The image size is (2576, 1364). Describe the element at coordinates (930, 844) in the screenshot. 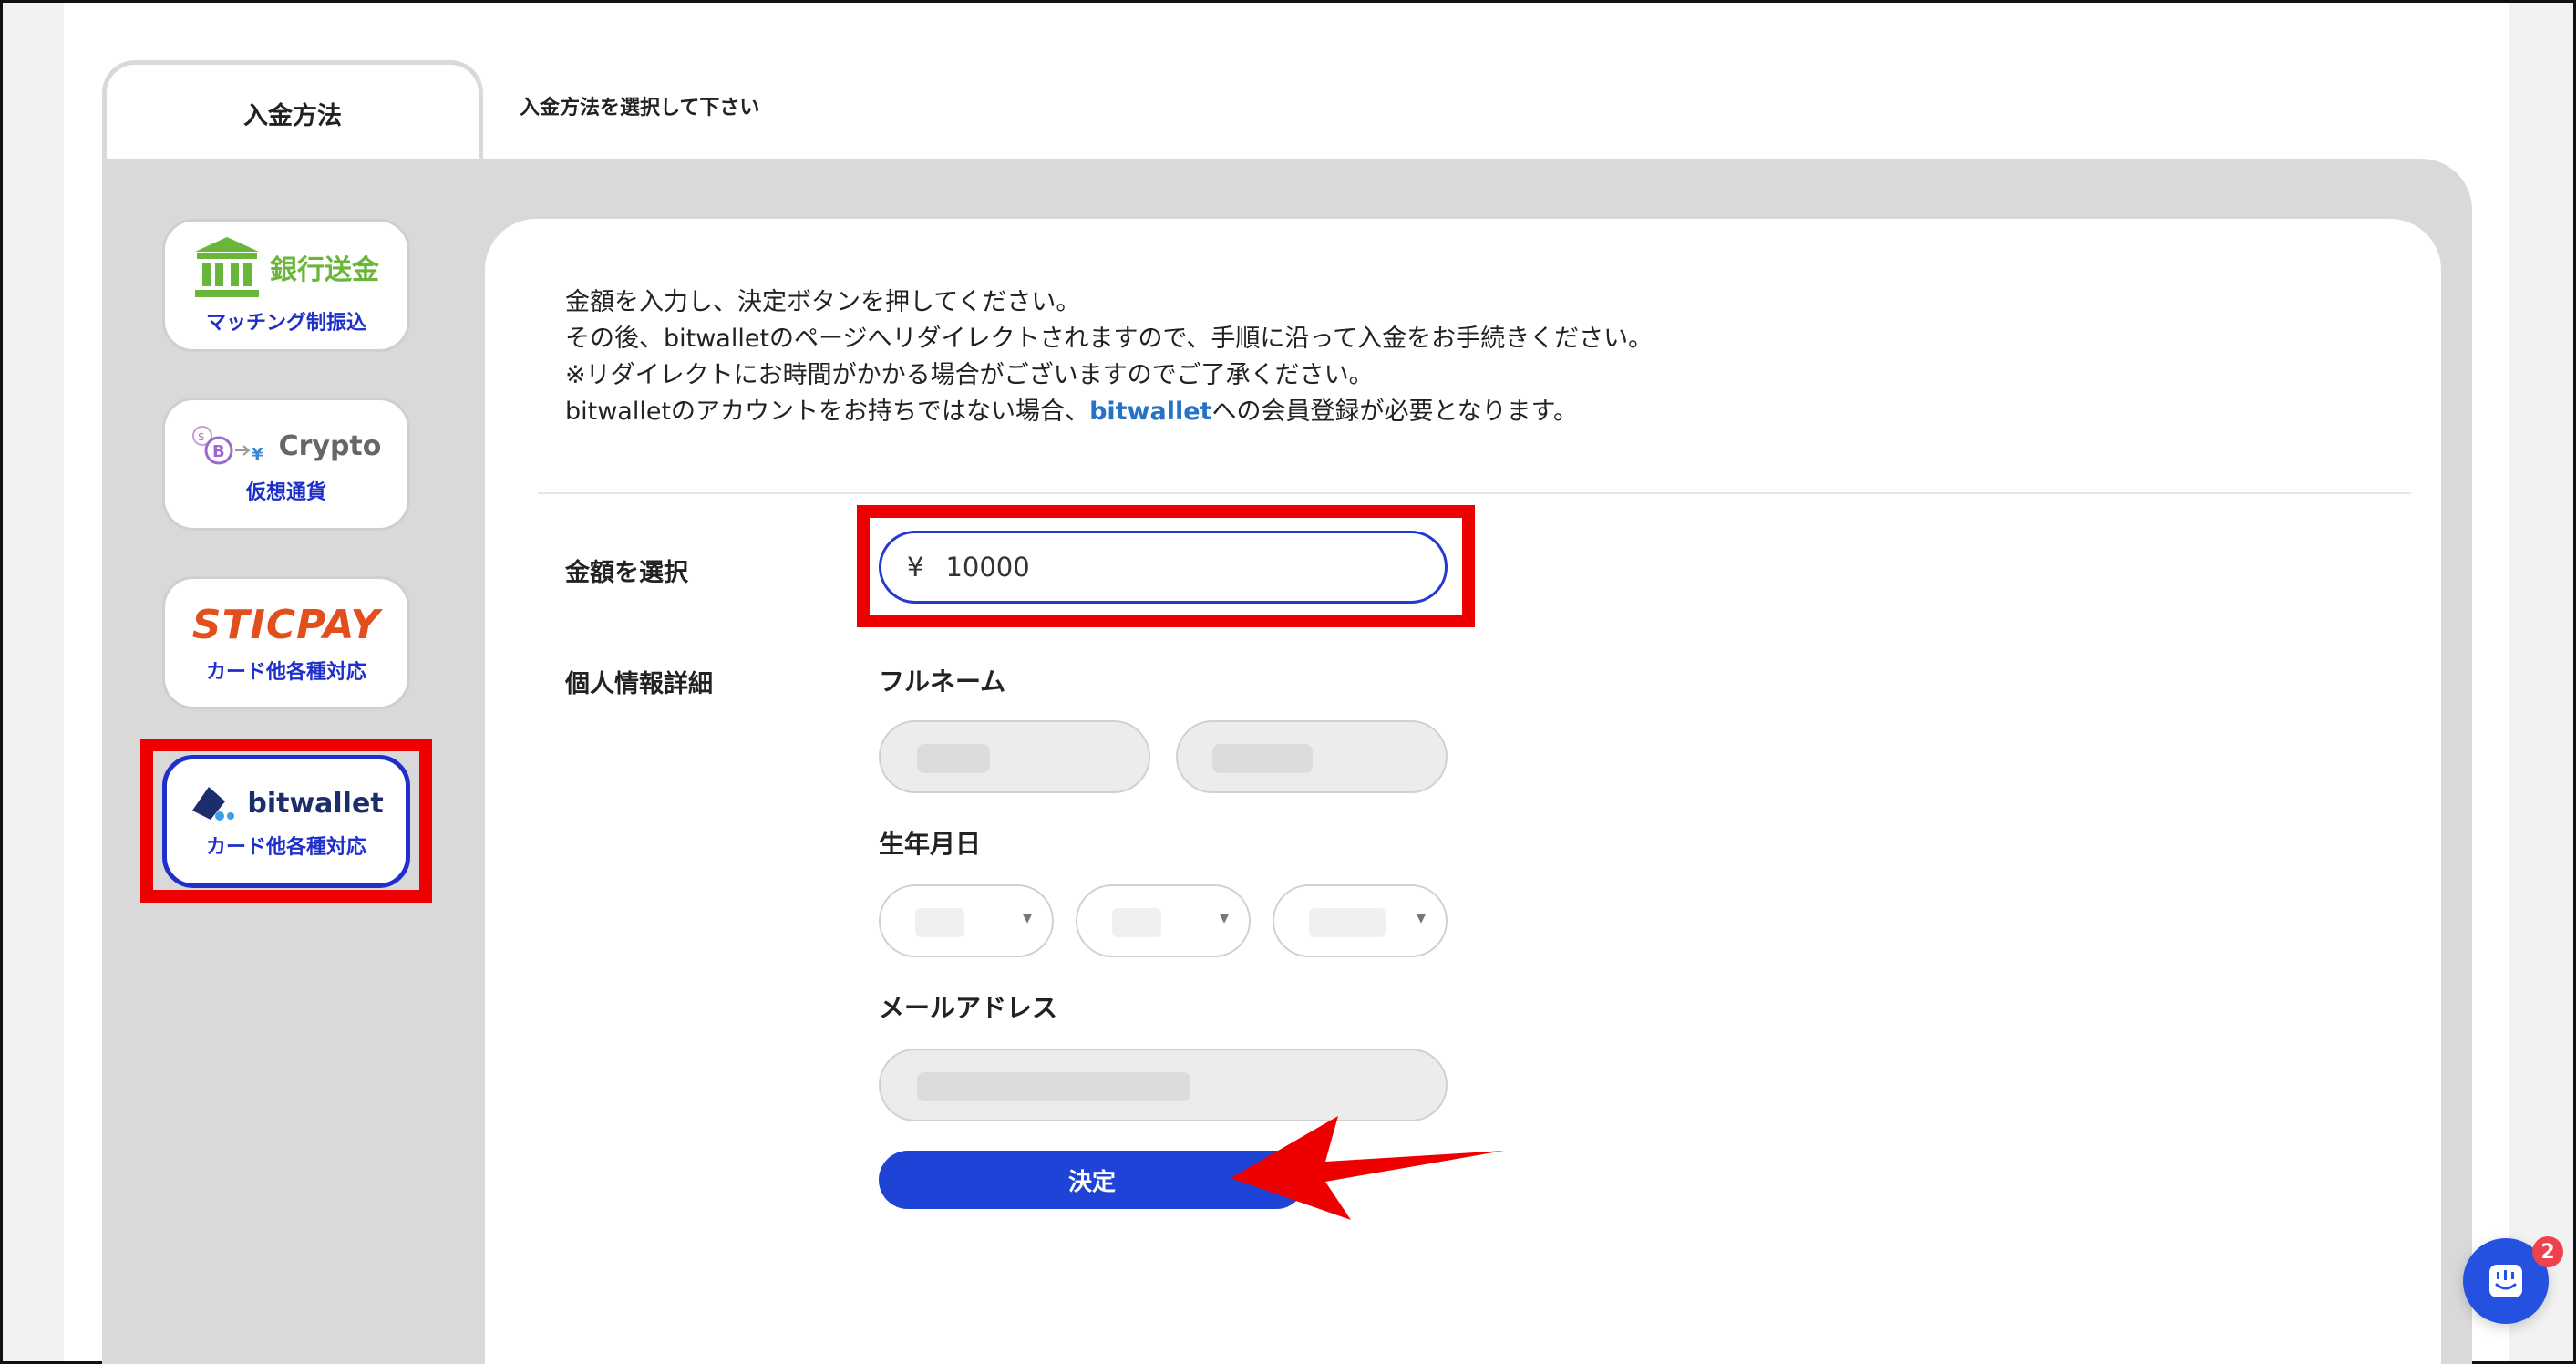

I see `birthdate-label: 生年月日` at that location.